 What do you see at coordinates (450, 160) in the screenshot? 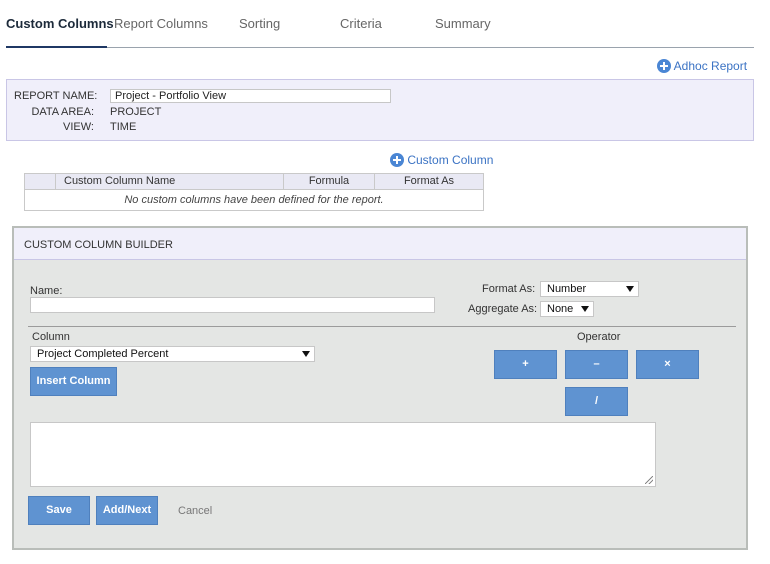
I see `add-custom-column-label: Custom Column` at bounding box center [450, 160].